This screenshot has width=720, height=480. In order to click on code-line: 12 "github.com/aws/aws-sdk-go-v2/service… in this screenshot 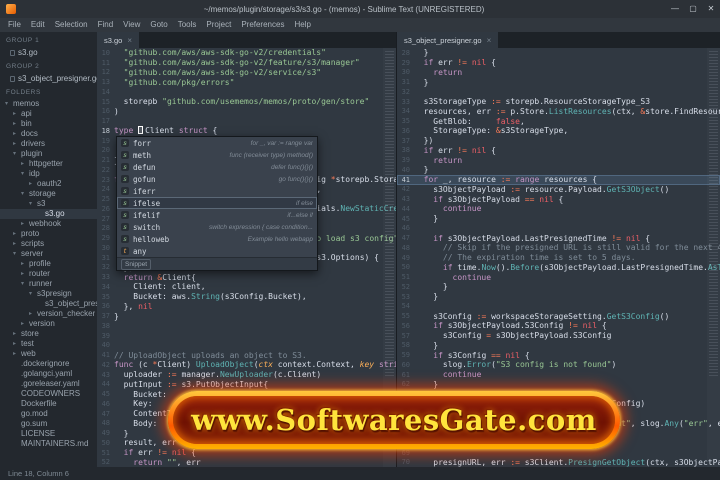, I will do `click(246, 73)`.